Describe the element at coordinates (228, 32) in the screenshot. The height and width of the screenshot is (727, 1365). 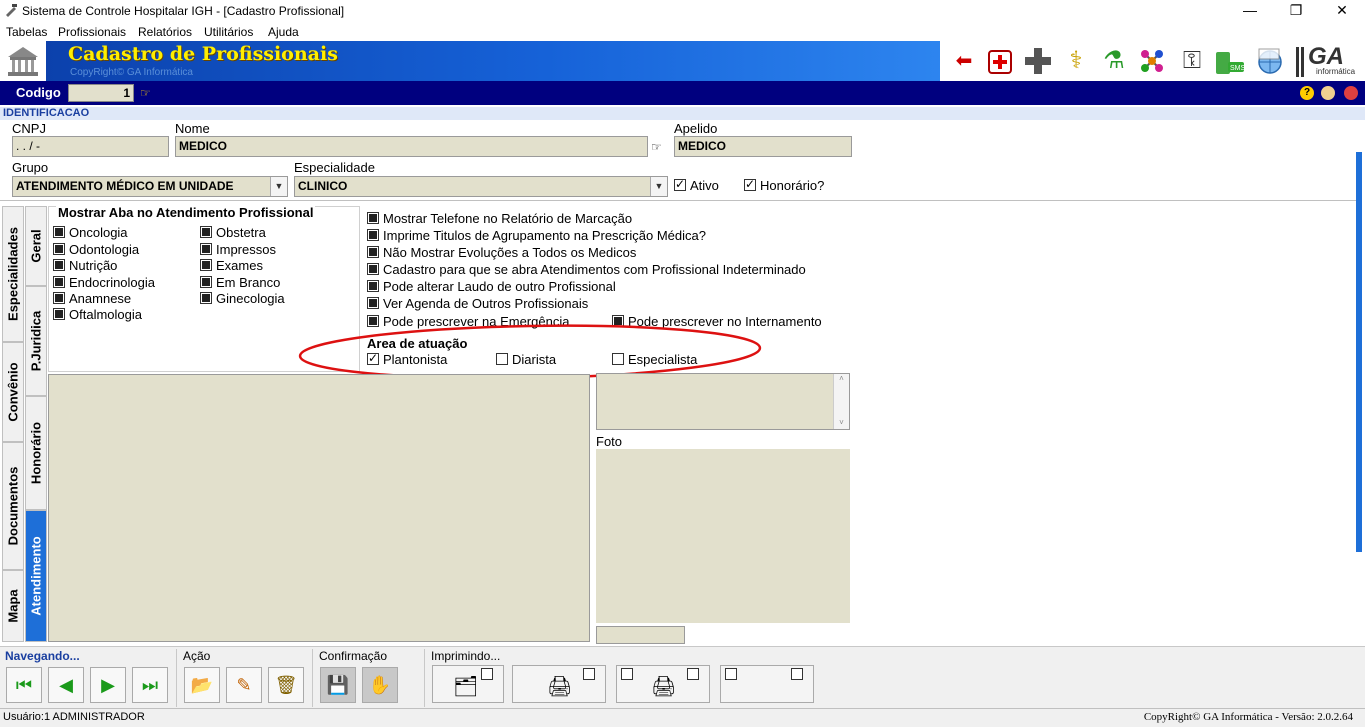
I see `menu-utilitarios: Utilitários` at that location.